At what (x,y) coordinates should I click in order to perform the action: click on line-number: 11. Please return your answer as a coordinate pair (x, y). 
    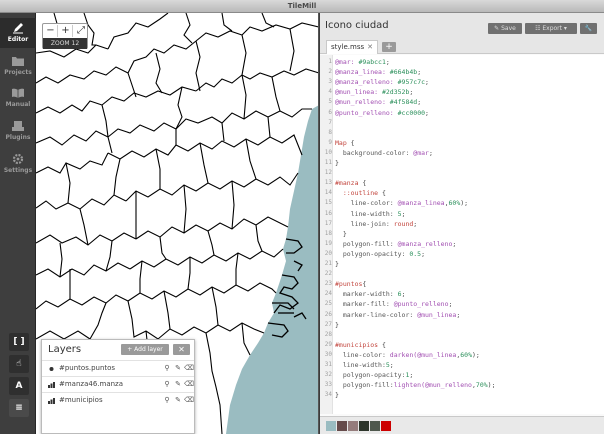
    Looking at the image, I should click on (328, 162).